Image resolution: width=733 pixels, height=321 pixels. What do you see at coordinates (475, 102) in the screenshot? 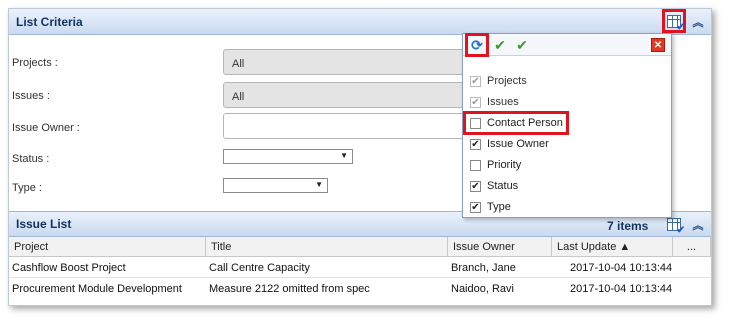
I see `checkbox-issues: ✔` at bounding box center [475, 102].